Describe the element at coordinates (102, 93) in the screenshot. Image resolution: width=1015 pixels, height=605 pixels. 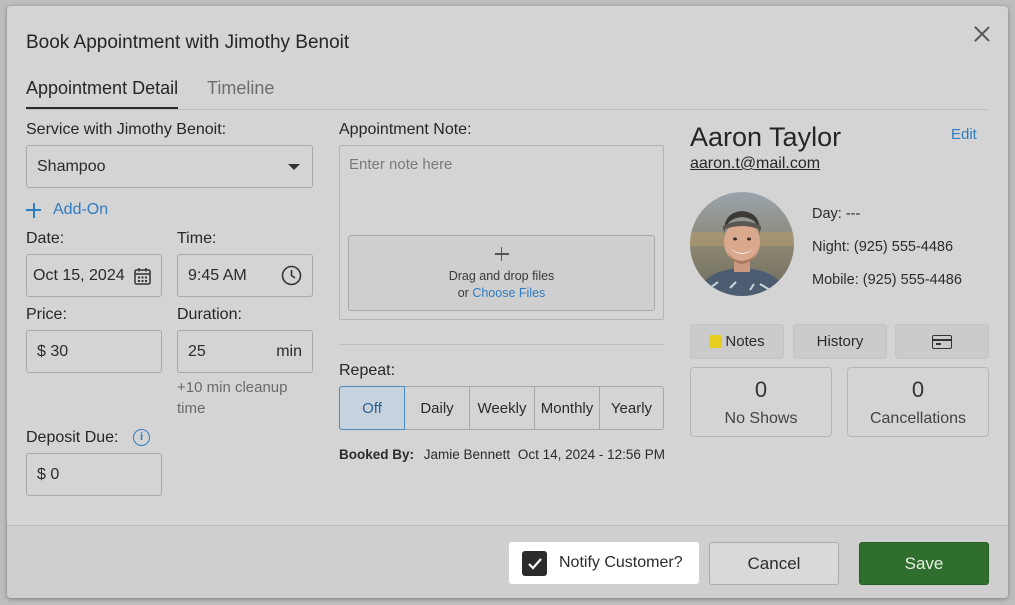
I see `tab-appointment-detail: Appointment Detail` at that location.